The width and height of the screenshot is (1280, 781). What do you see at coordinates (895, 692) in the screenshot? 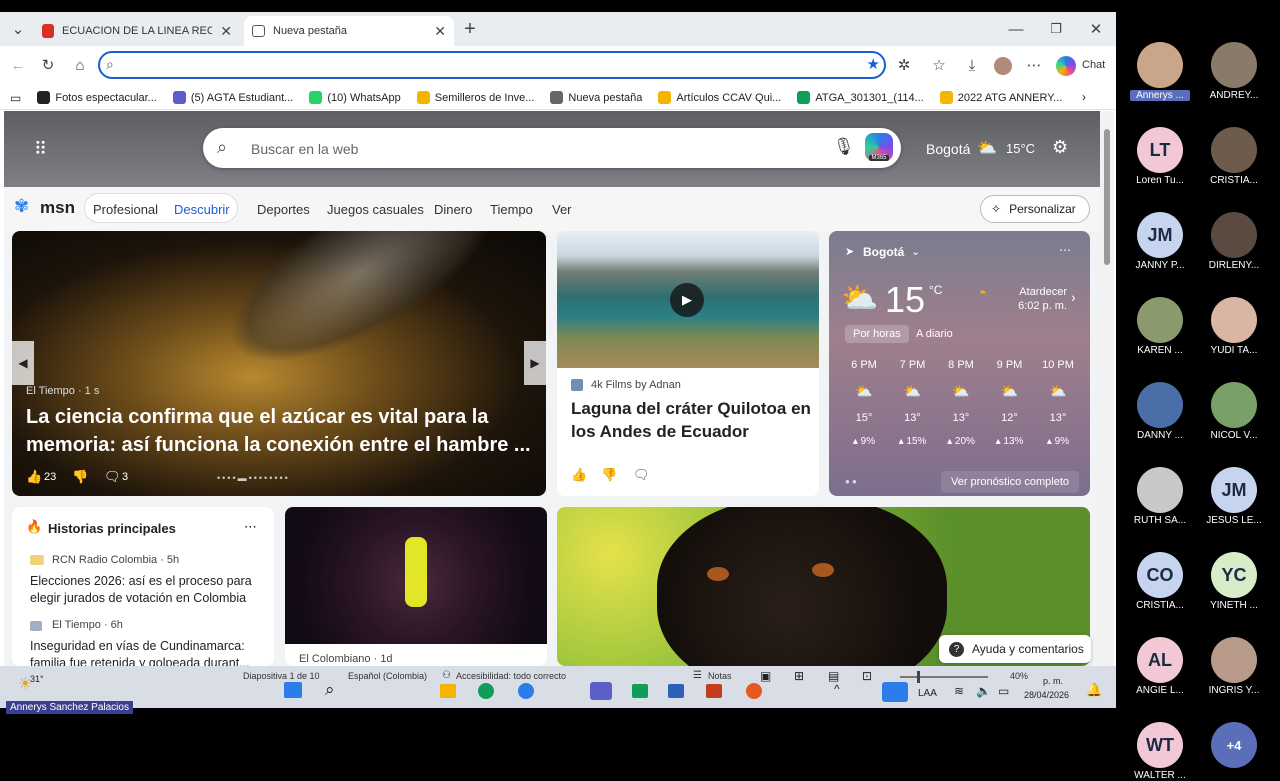
I see `tray-app-icon` at bounding box center [895, 692].